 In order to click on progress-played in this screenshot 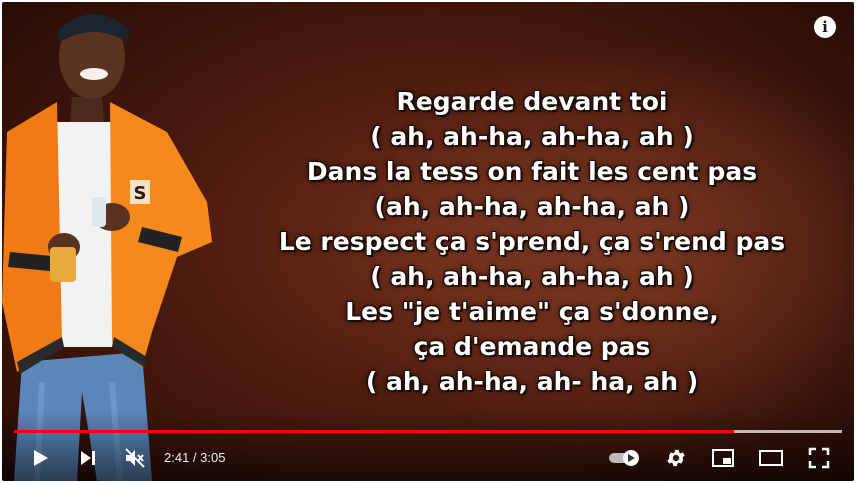, I will do `click(374, 431)`.